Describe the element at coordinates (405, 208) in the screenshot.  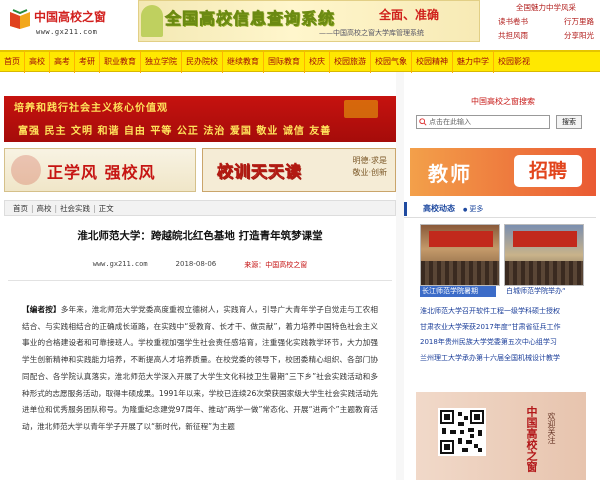
I see `section-bar` at that location.